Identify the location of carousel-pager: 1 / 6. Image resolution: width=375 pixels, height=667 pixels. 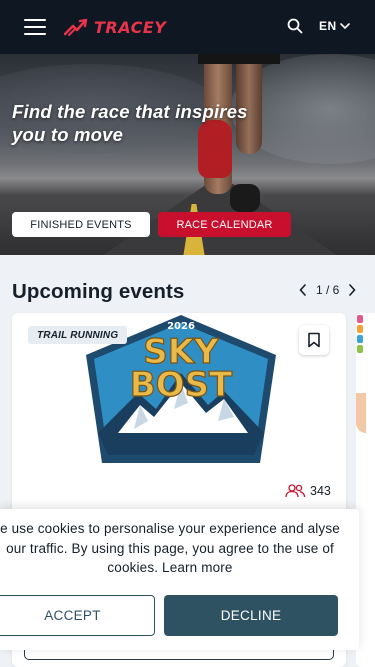
(327, 290).